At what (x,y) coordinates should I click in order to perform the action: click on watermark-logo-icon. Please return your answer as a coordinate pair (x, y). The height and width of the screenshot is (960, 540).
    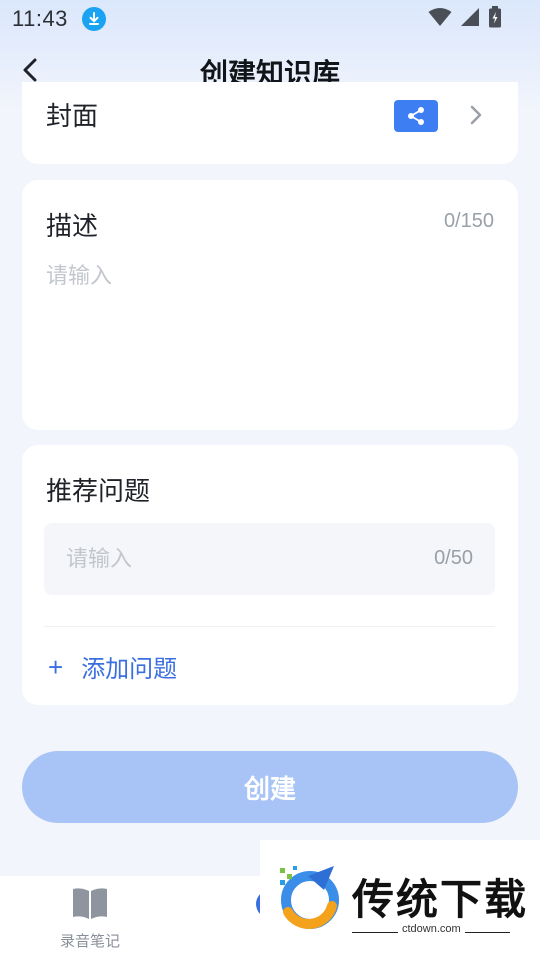
    Looking at the image, I should click on (309, 897).